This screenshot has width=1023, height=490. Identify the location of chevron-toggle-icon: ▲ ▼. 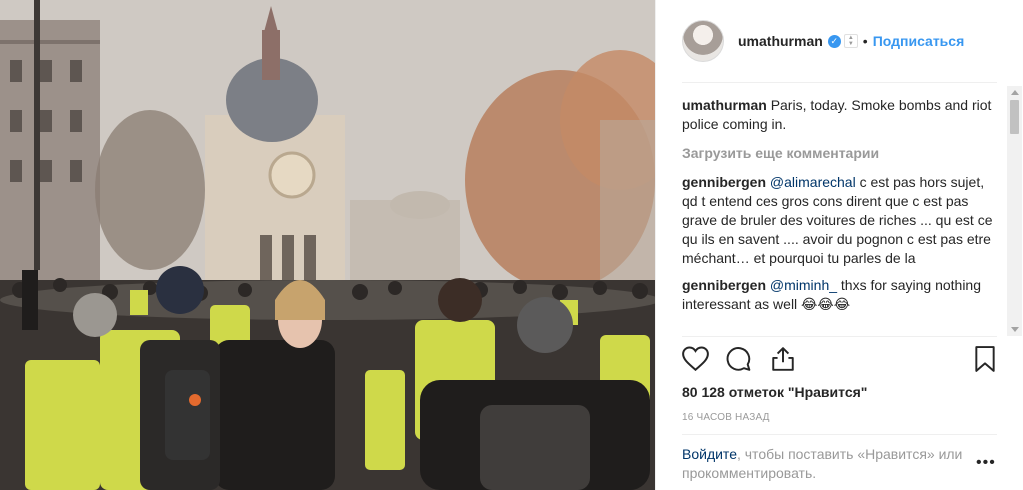
(850, 41).